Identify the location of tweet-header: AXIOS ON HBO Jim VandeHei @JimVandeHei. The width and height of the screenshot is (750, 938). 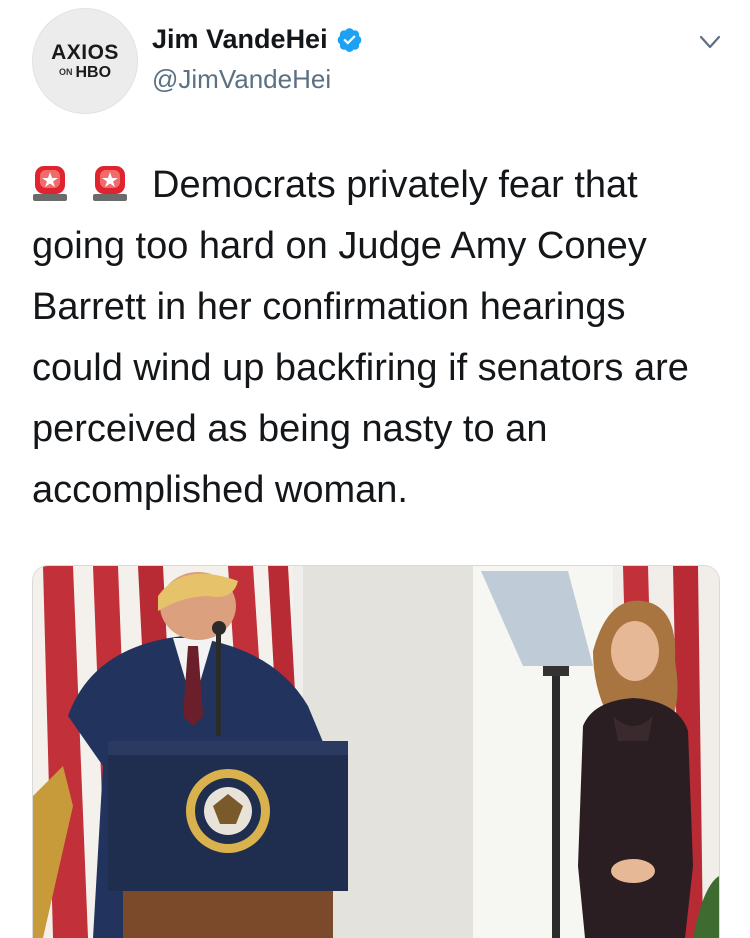
(375, 65).